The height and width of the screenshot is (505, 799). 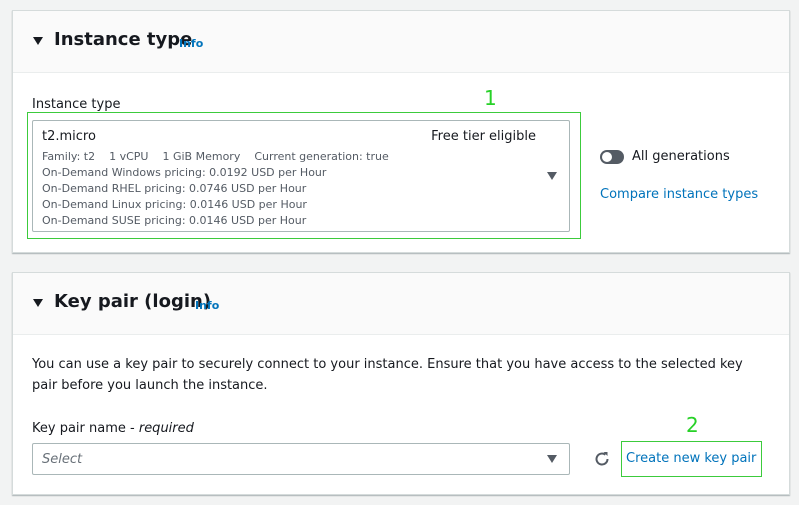 I want to click on annotation-number-1: 1, so click(x=490, y=98).